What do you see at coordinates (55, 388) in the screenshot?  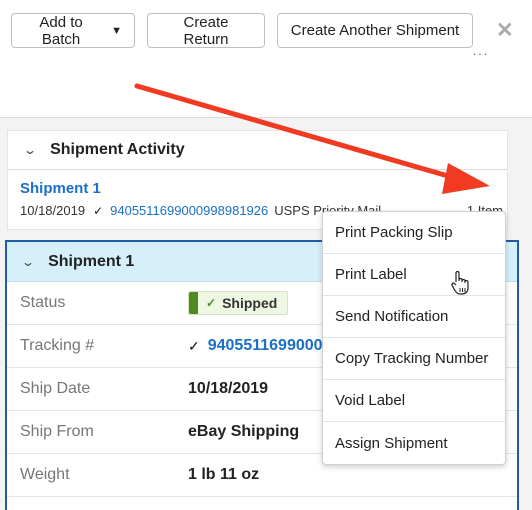 I see `field-label: Ship Date` at bounding box center [55, 388].